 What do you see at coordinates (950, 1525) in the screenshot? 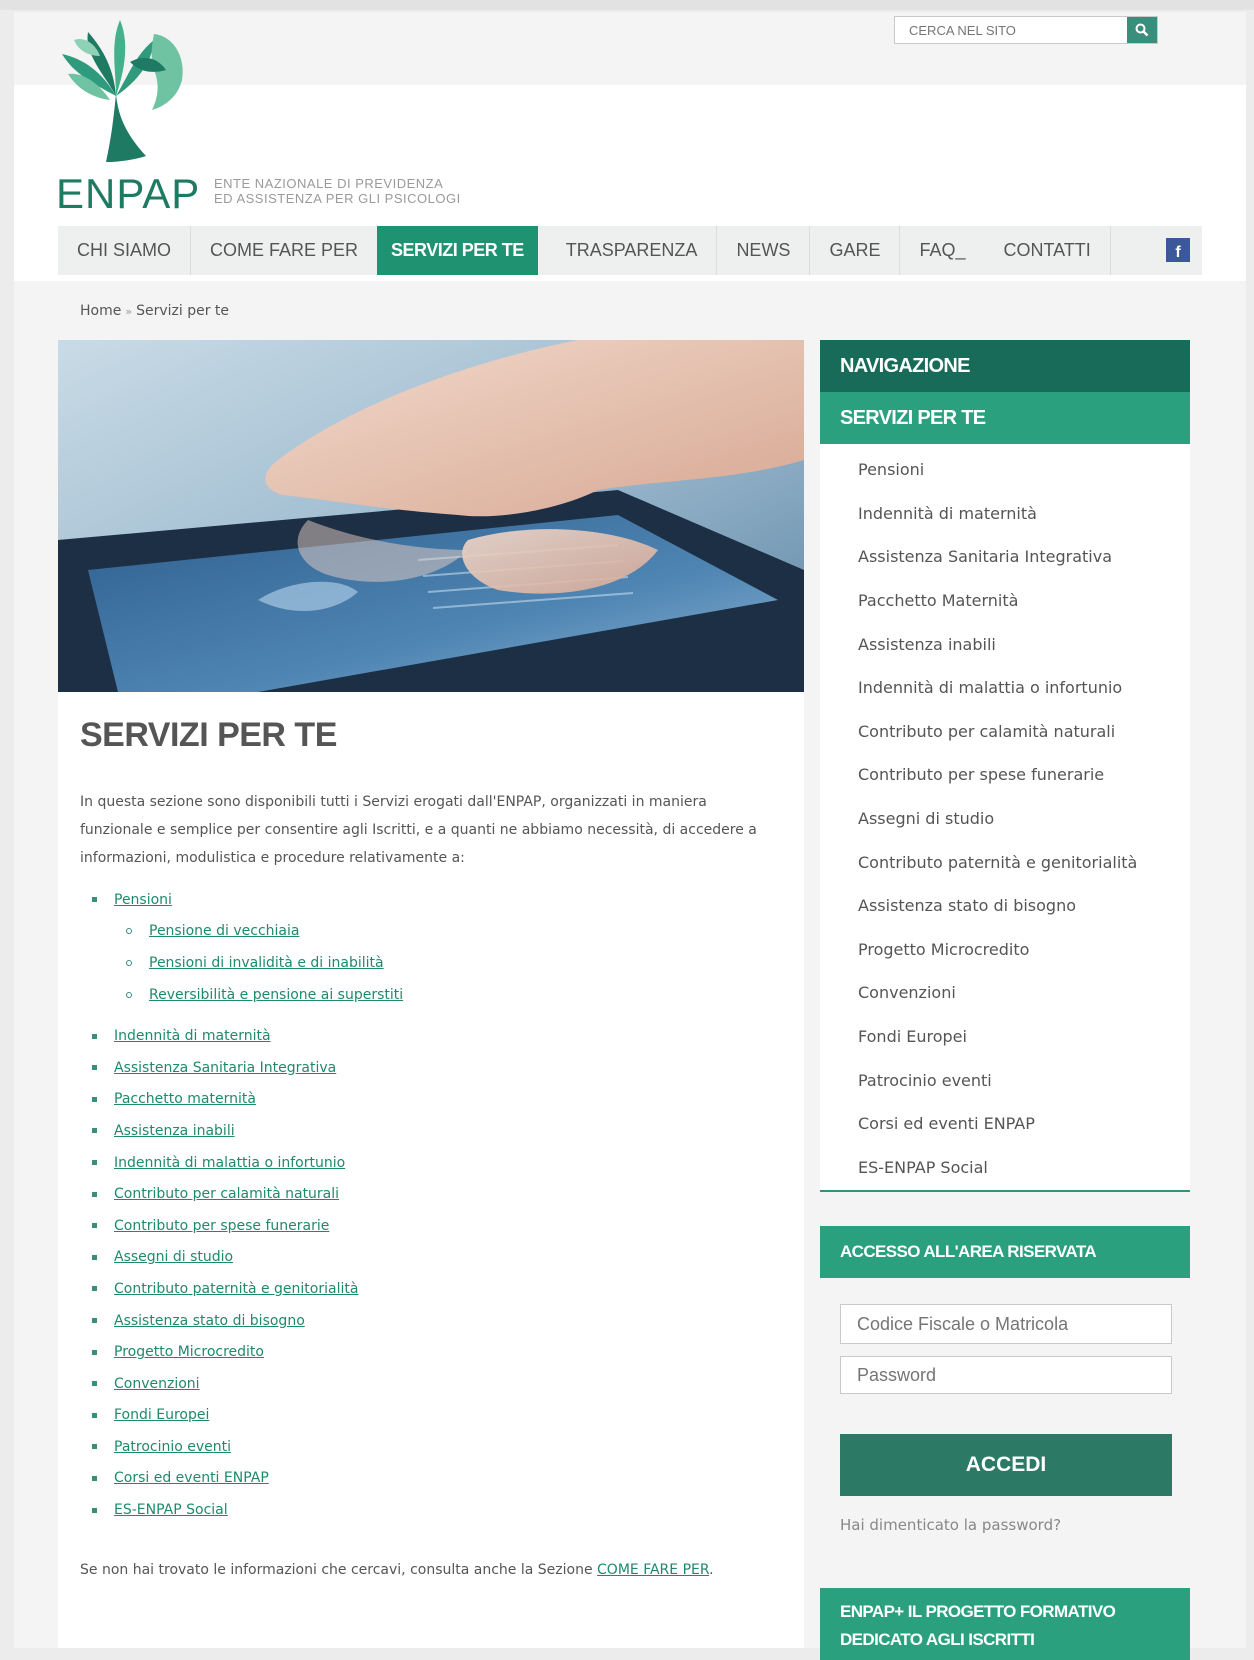
I see `forgot-password-link: Hai dimenticato la password?` at bounding box center [950, 1525].